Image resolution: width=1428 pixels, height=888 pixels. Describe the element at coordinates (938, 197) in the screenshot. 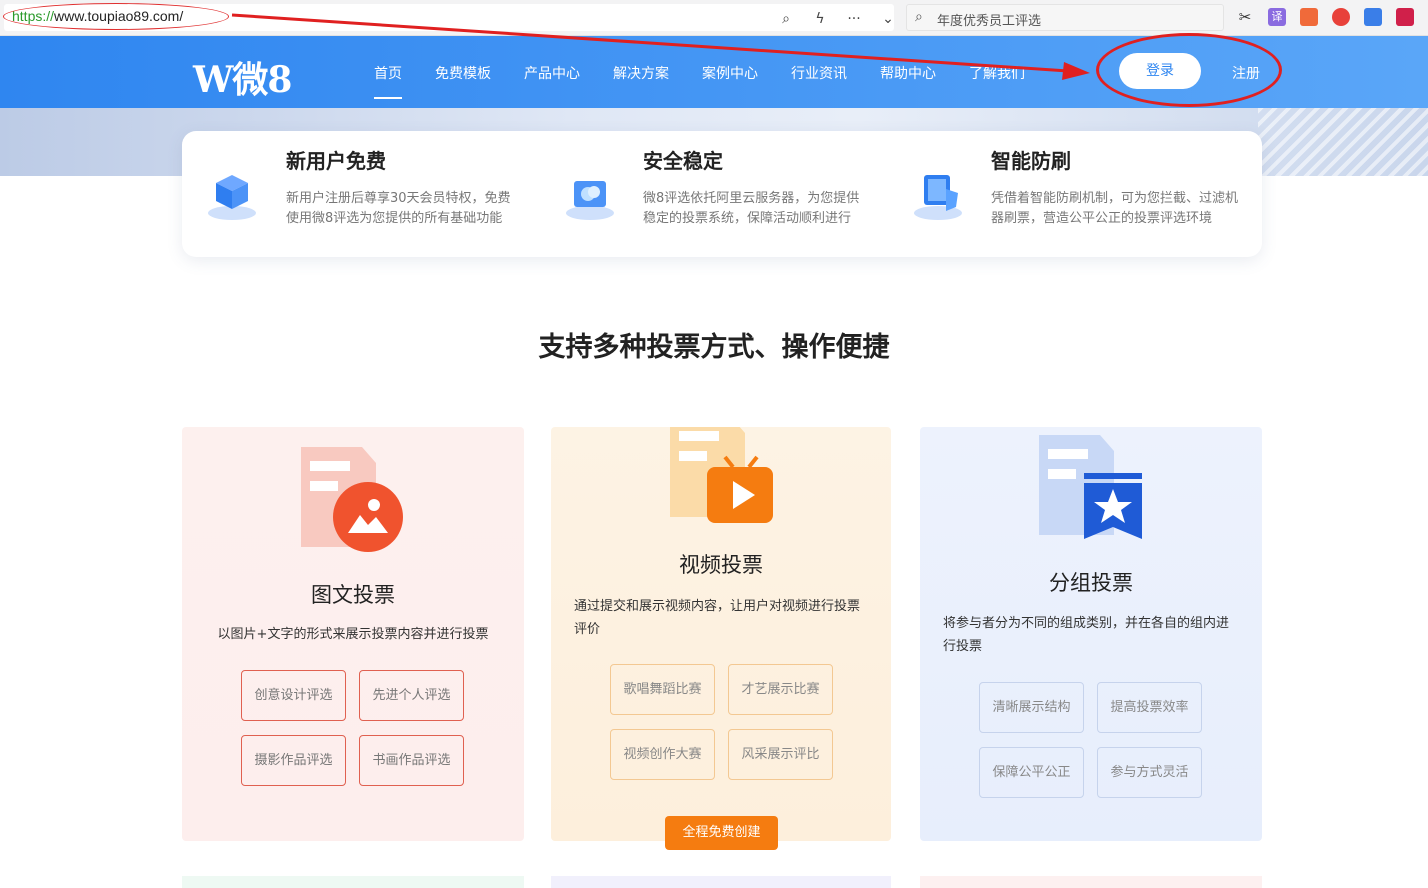

I see `shield-screen-icon` at that location.